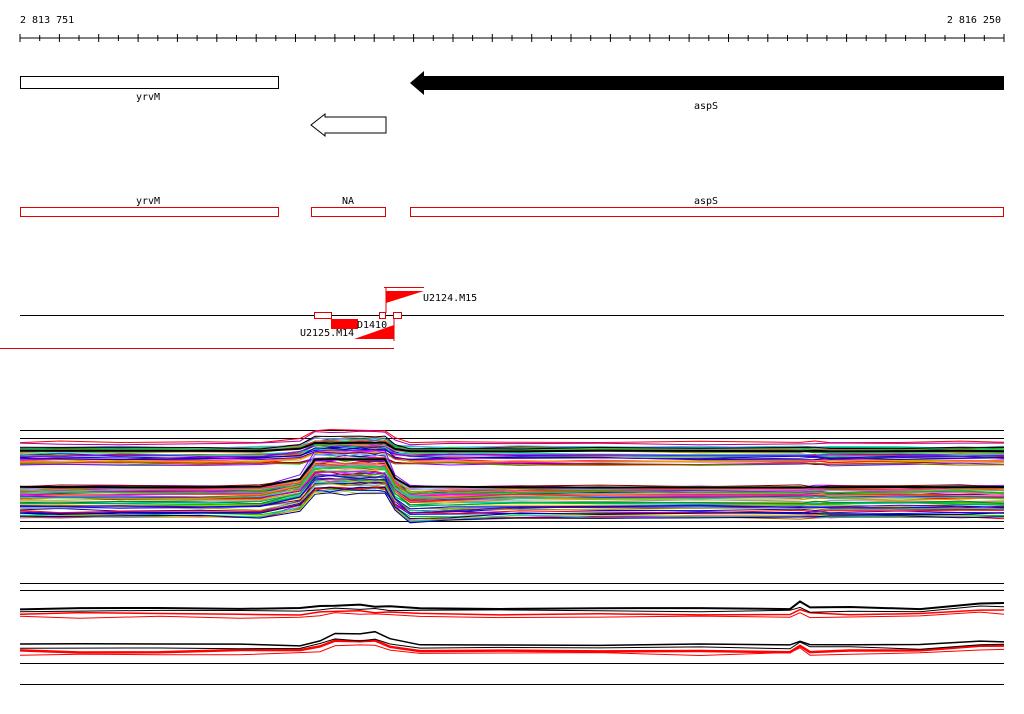  What do you see at coordinates (382, 315) in the screenshot?
I see `feature-d1410-marker-mid` at bounding box center [382, 315].